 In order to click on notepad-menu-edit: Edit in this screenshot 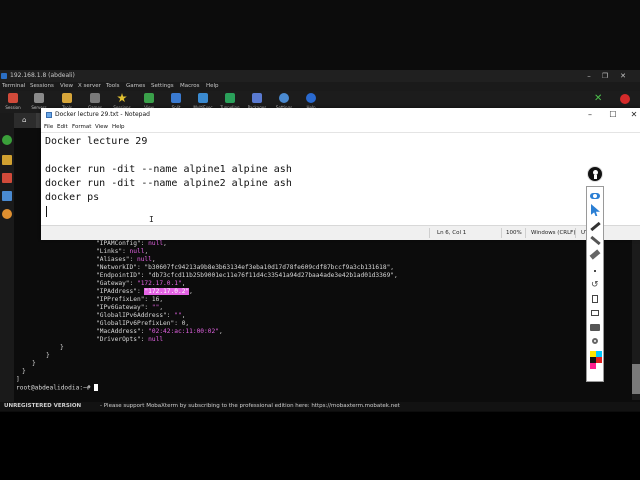, I will do `click(62, 127)`.